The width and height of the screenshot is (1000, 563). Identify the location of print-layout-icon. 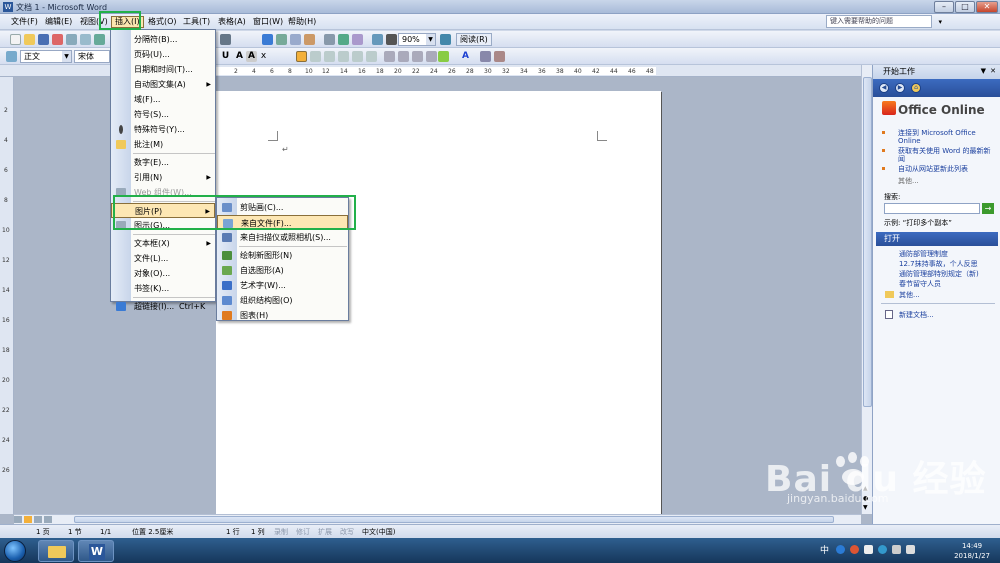
(28, 519).